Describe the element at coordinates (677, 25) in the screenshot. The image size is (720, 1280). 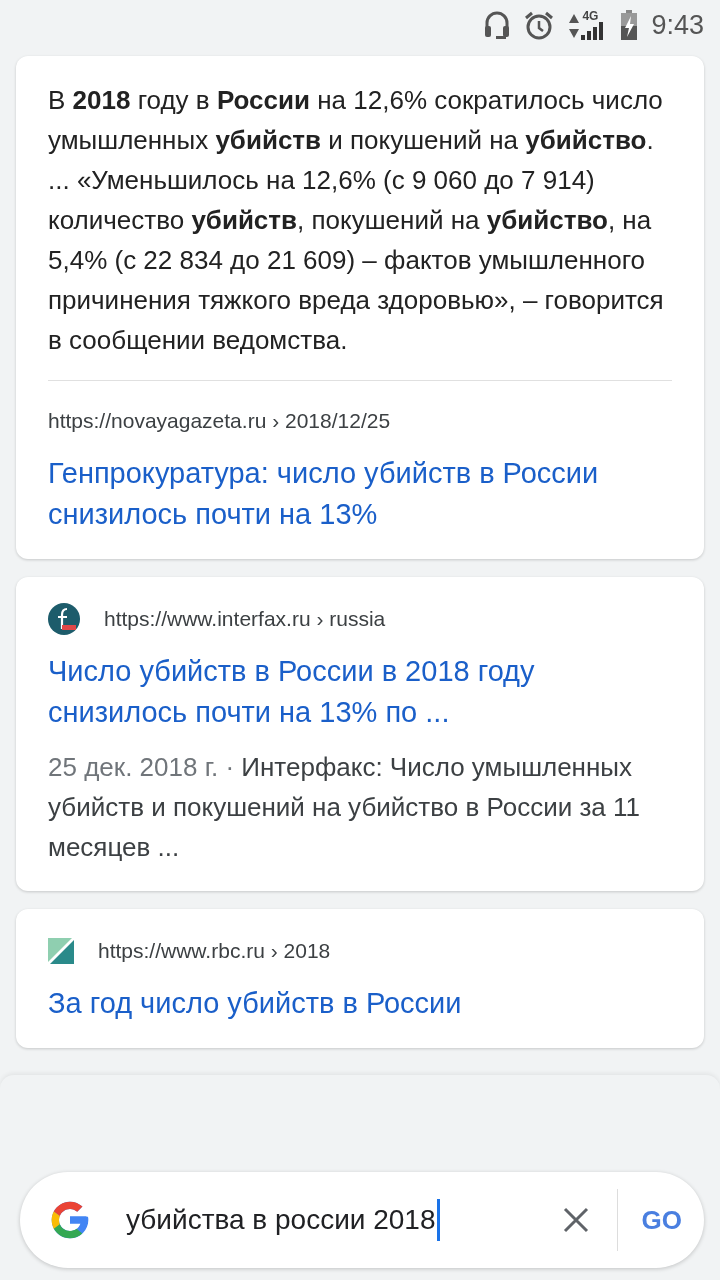
I see `clock-time: 9:43` at that location.